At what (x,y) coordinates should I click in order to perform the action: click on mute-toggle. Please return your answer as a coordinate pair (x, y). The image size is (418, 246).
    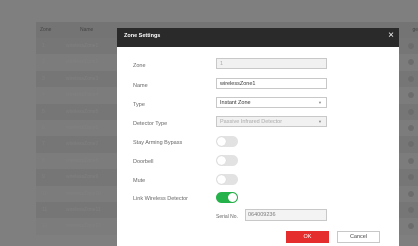
    Looking at the image, I should click on (227, 179).